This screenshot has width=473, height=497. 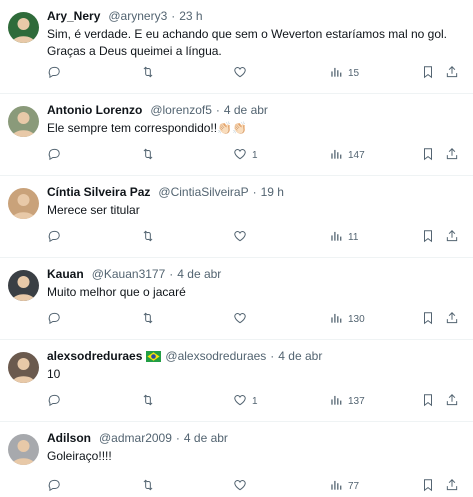 I want to click on reply-icon, so click(x=54, y=237).